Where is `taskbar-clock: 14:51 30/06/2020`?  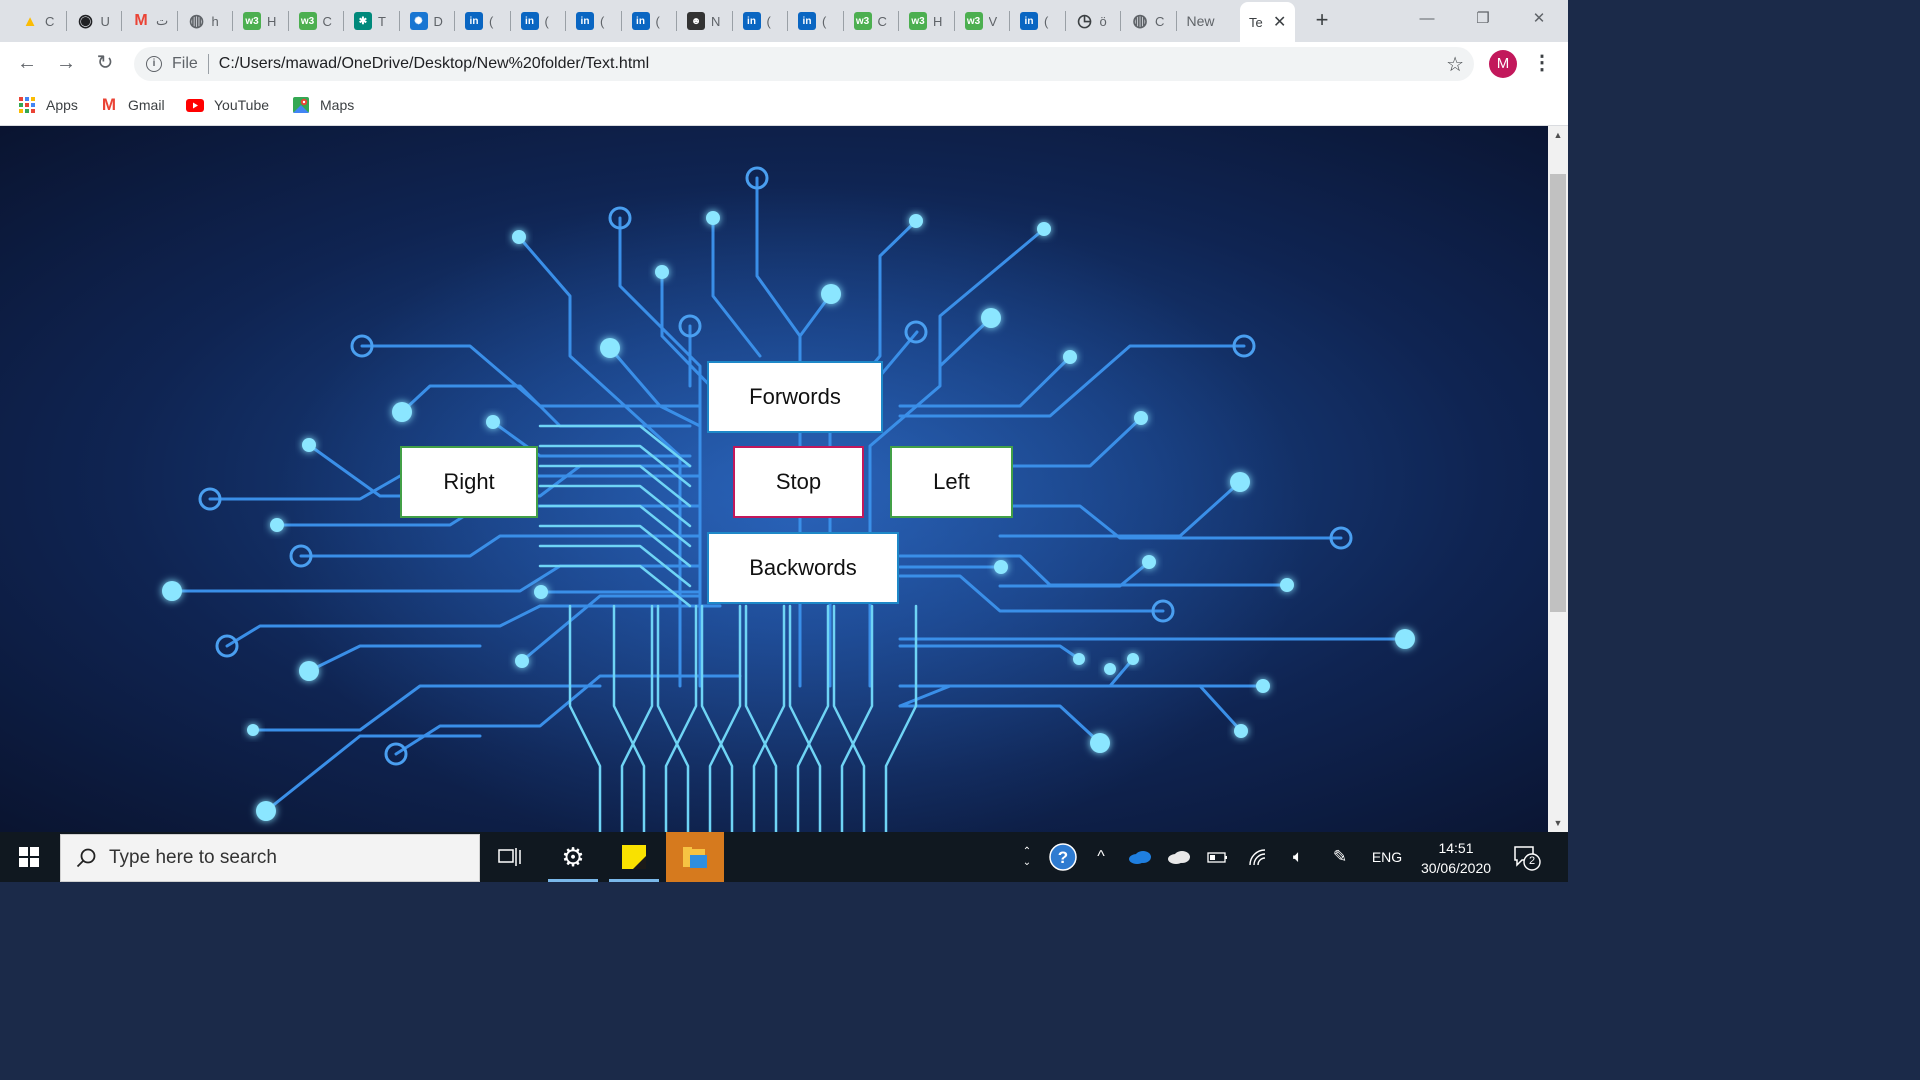
taskbar-clock: 14:51 30/06/2020 is located at coordinates (1456, 858).